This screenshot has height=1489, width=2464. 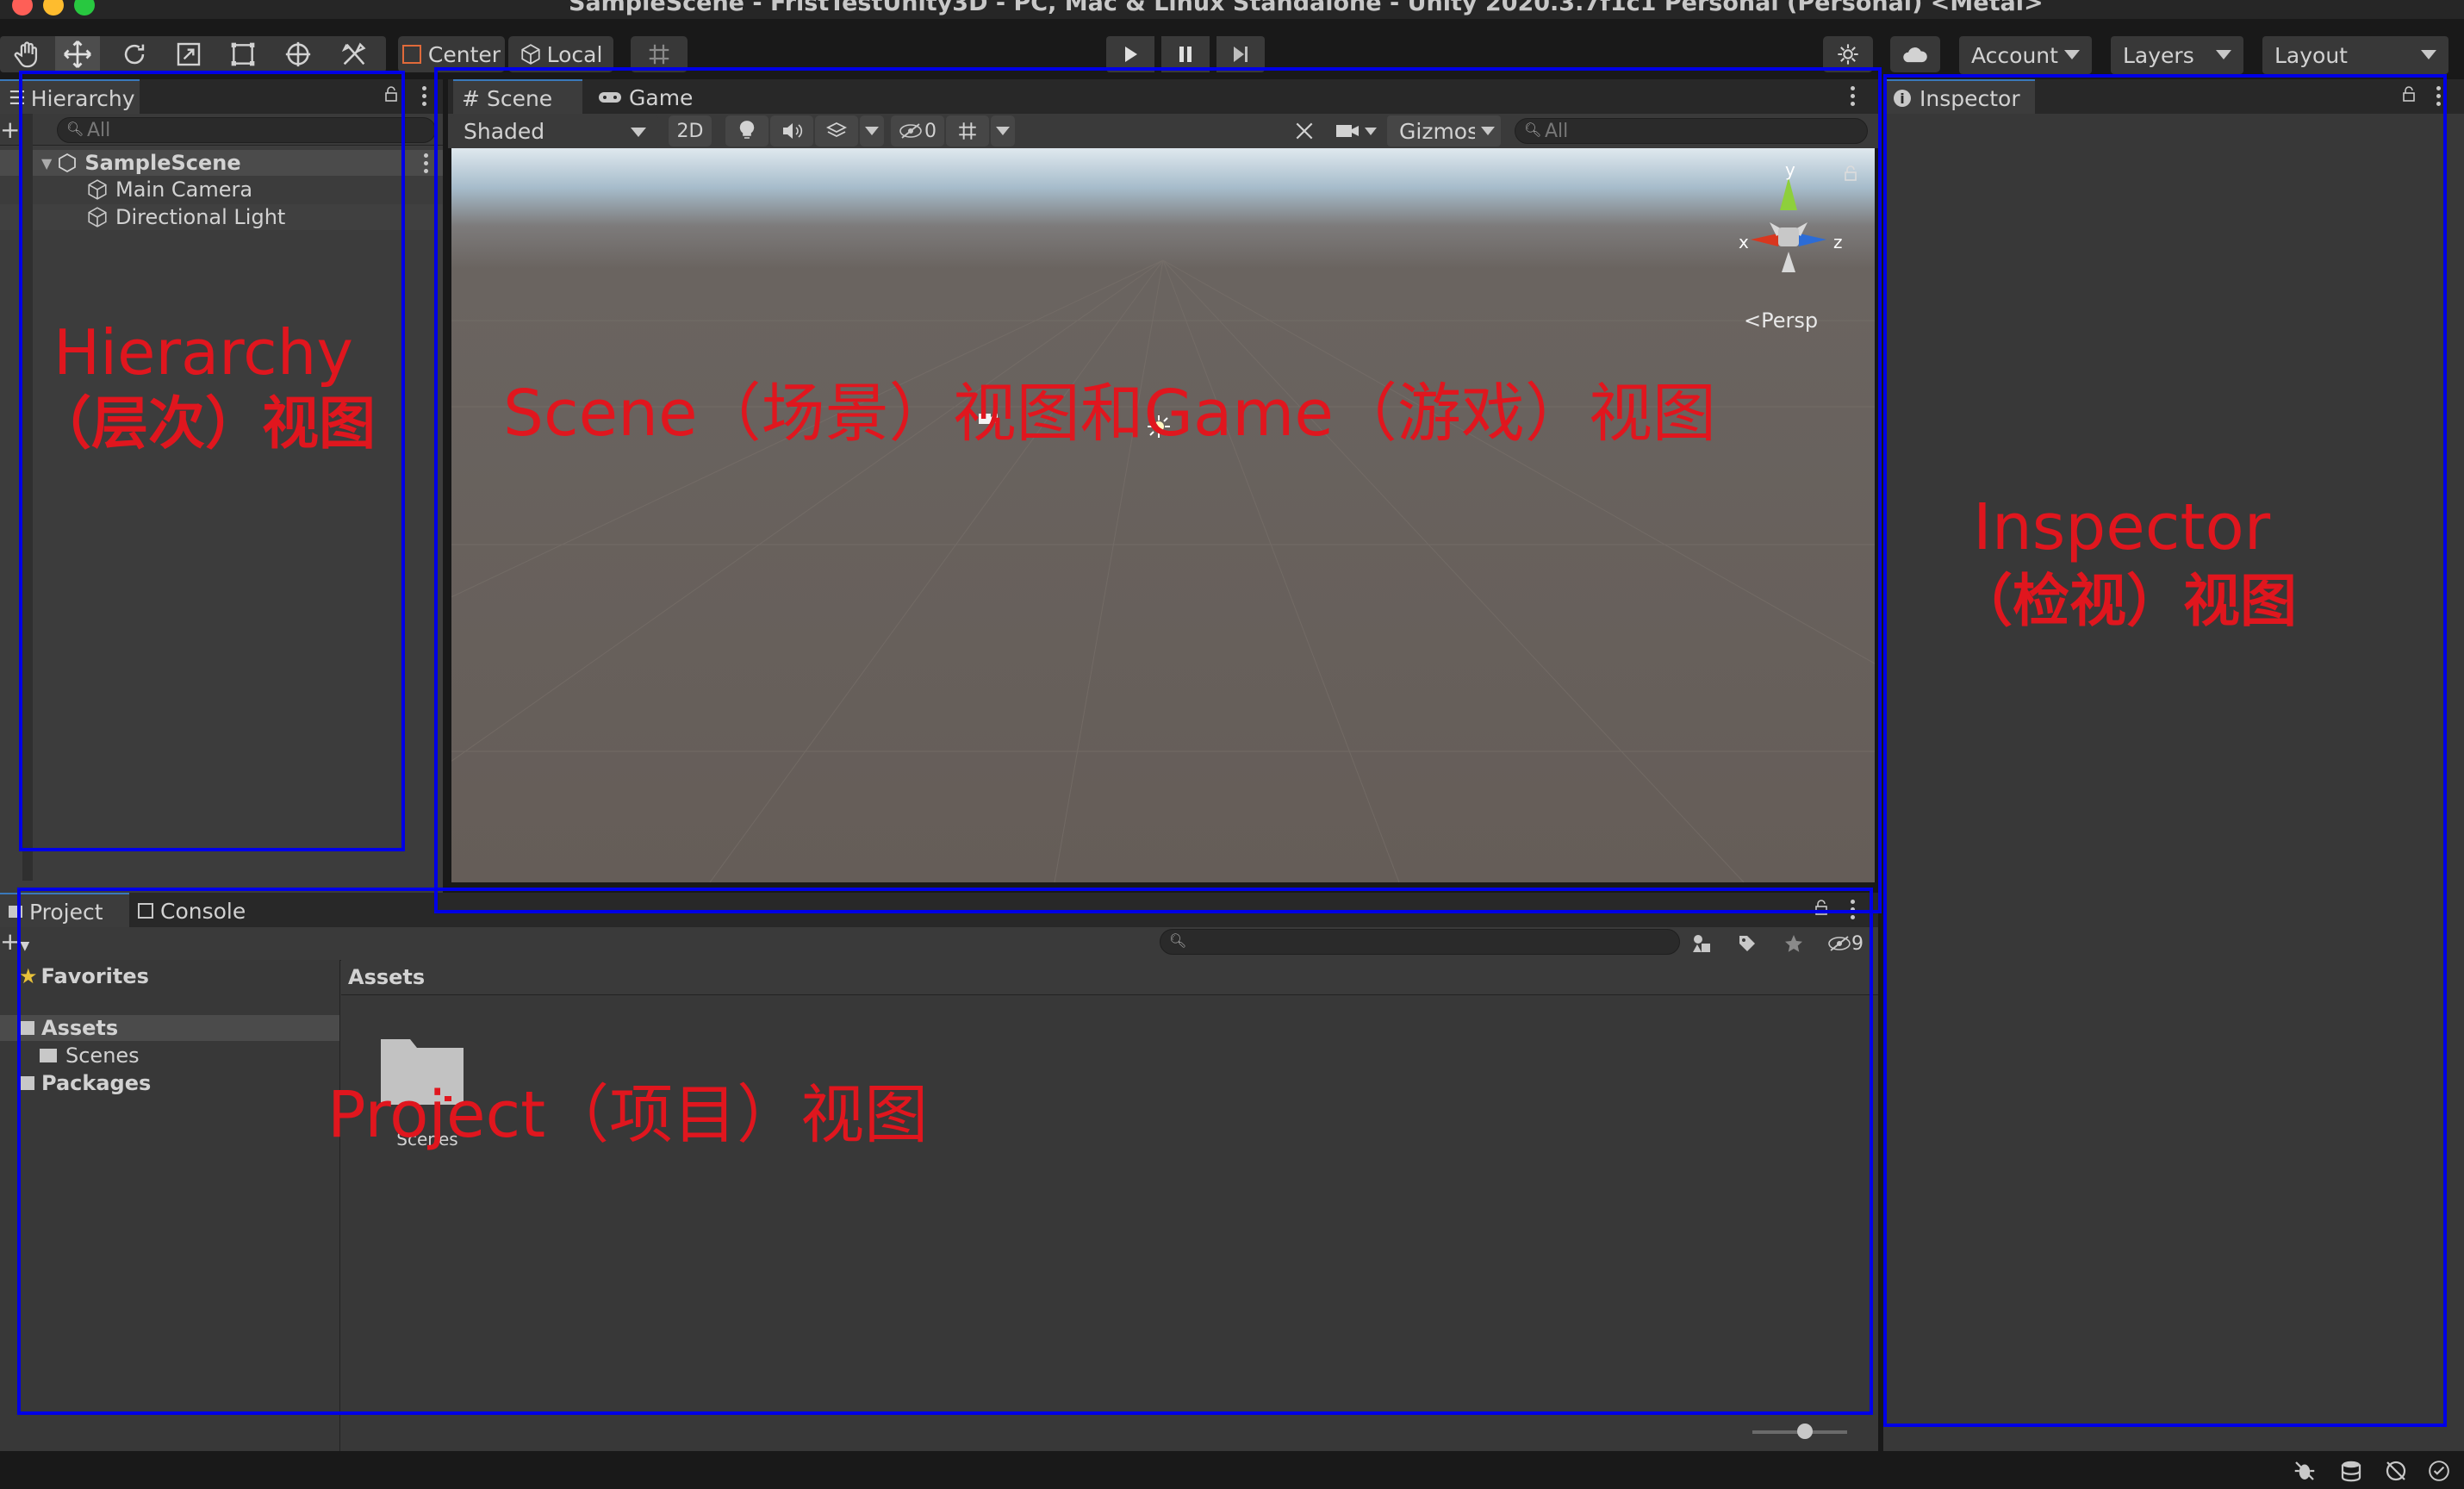 I want to click on account-dropdown: Account, so click(x=2026, y=55).